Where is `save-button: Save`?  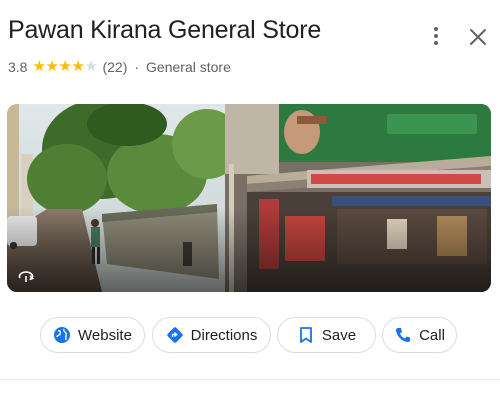
save-button: Save is located at coordinates (326, 335).